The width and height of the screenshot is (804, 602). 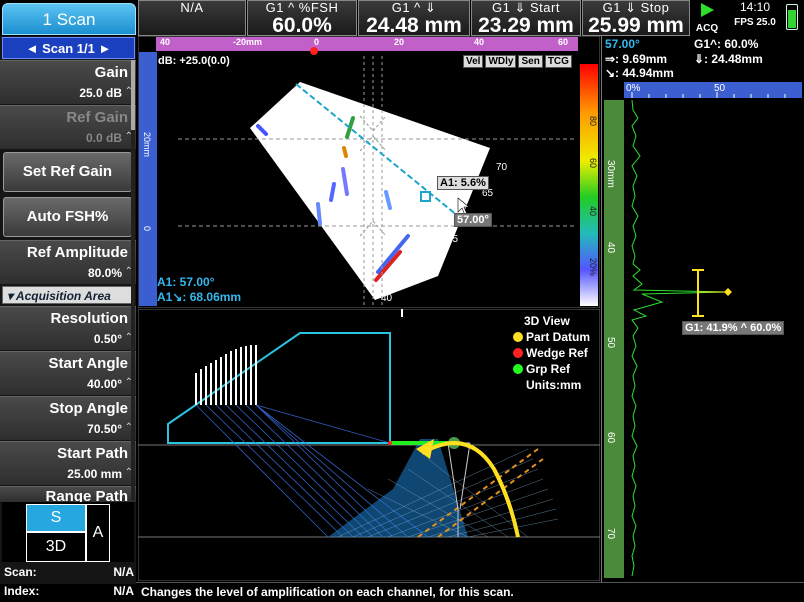 What do you see at coordinates (68, 48) in the screenshot?
I see `scan-selector: ◄ Scan 1/1 ►` at bounding box center [68, 48].